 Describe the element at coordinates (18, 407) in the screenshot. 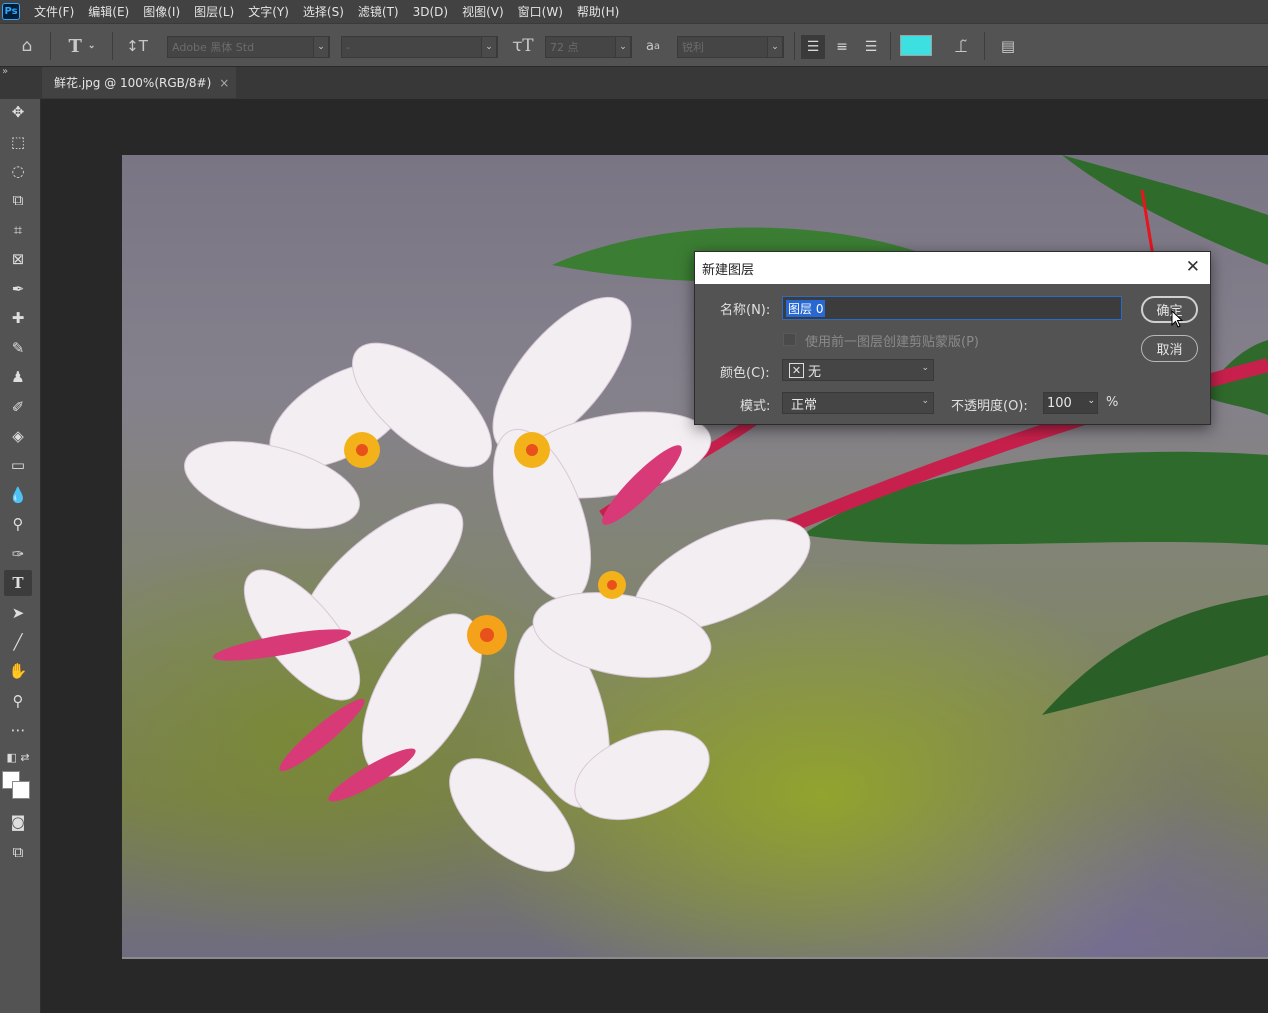

I see `history-brush-tool-icon: ✐` at that location.